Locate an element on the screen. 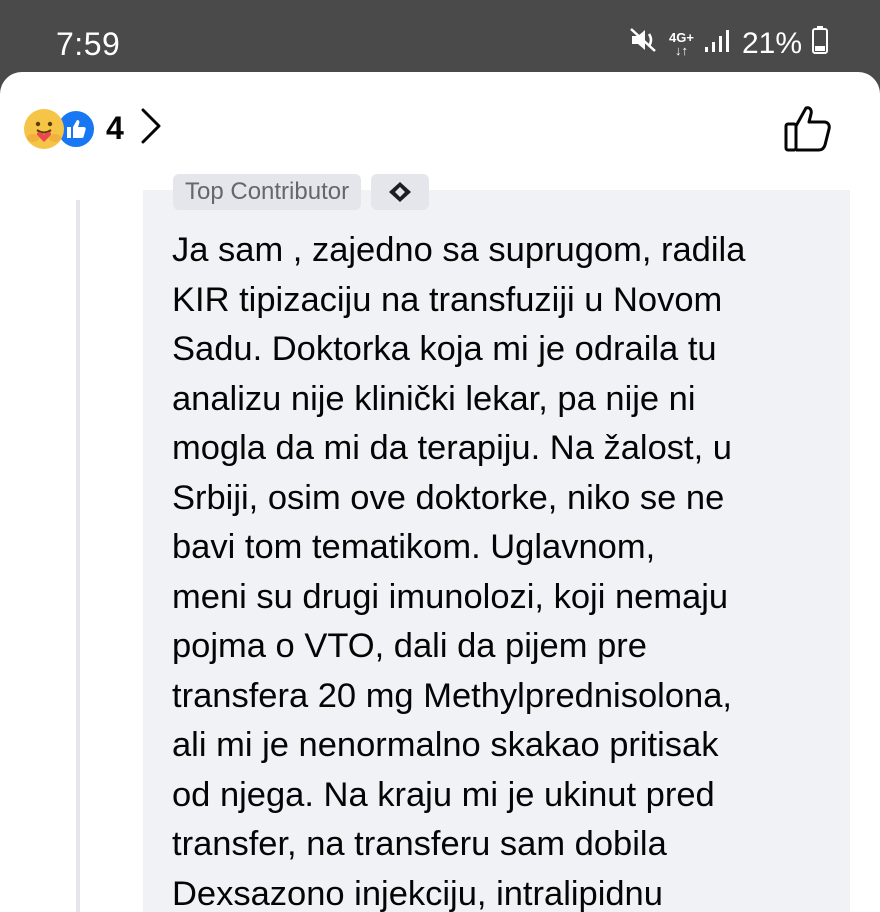 This screenshot has width=880, height=912. like-button is located at coordinates (808, 130).